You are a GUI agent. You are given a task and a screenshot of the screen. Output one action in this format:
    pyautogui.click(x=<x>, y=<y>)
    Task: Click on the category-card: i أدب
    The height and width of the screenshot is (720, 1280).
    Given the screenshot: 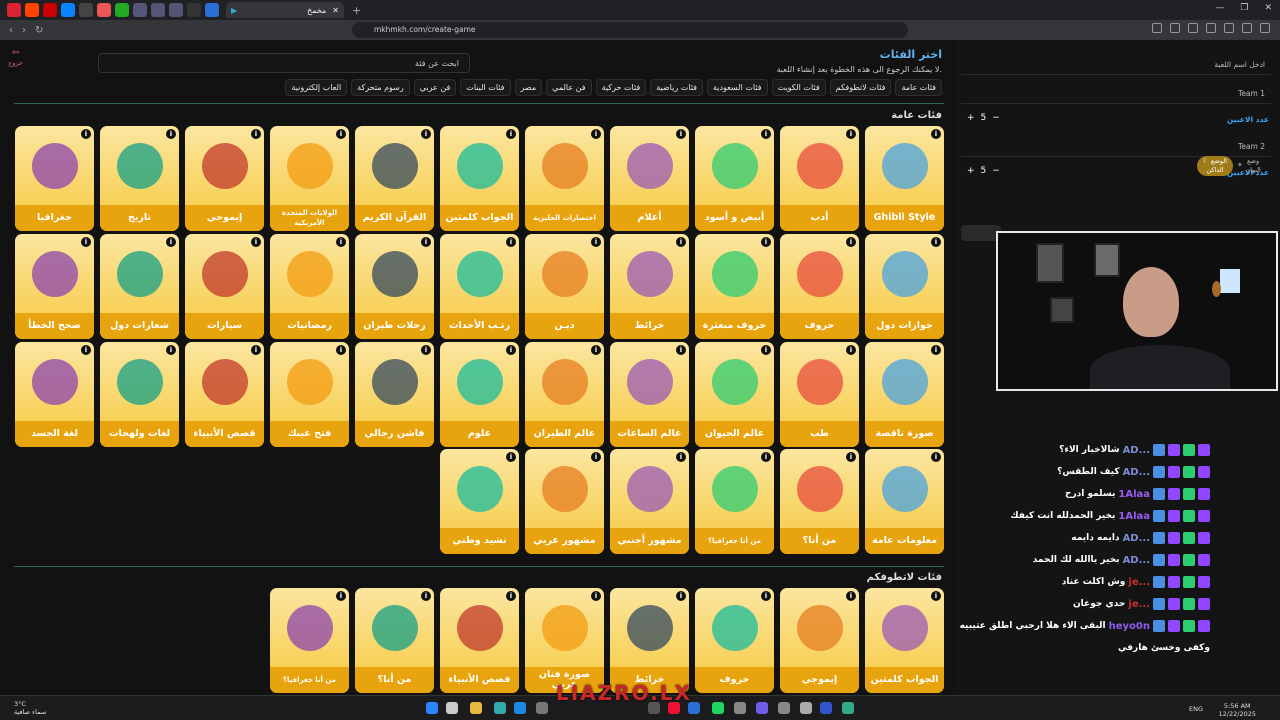 What is the action you would take?
    pyautogui.click(x=819, y=178)
    